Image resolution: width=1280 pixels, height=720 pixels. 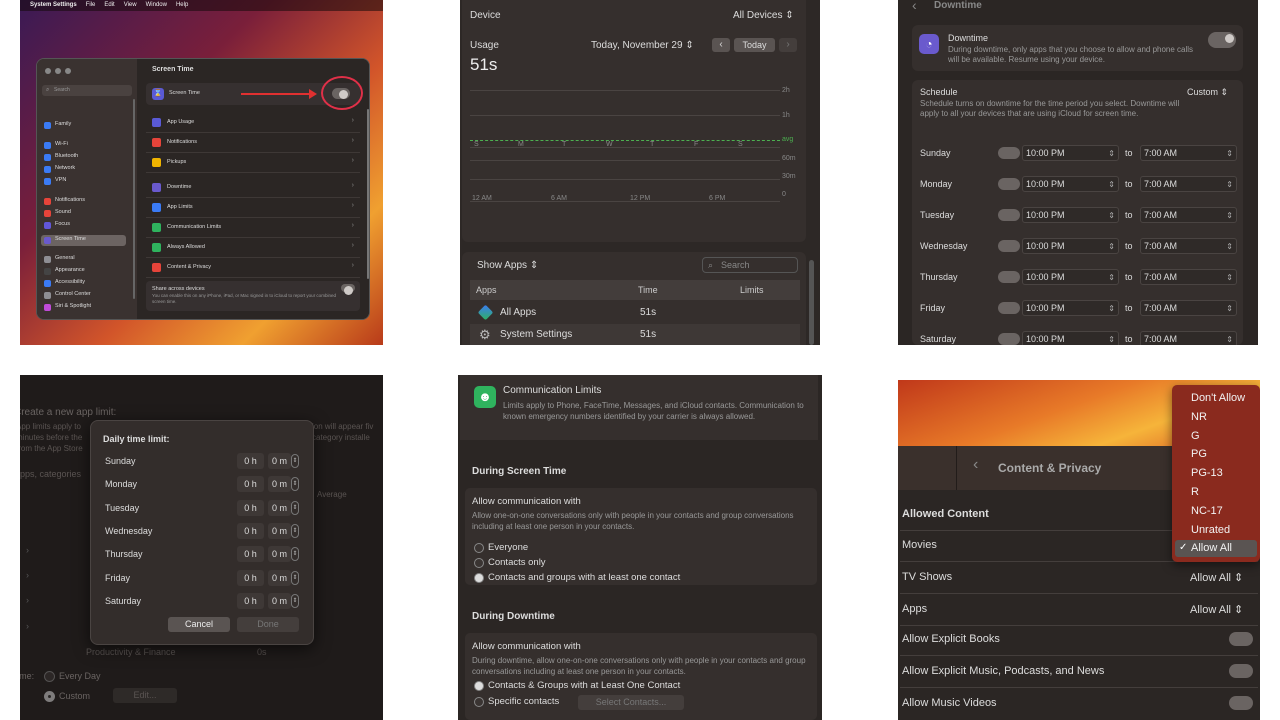 I want to click on table-row: ⚙ System Settings 51s, so click(x=635, y=334).